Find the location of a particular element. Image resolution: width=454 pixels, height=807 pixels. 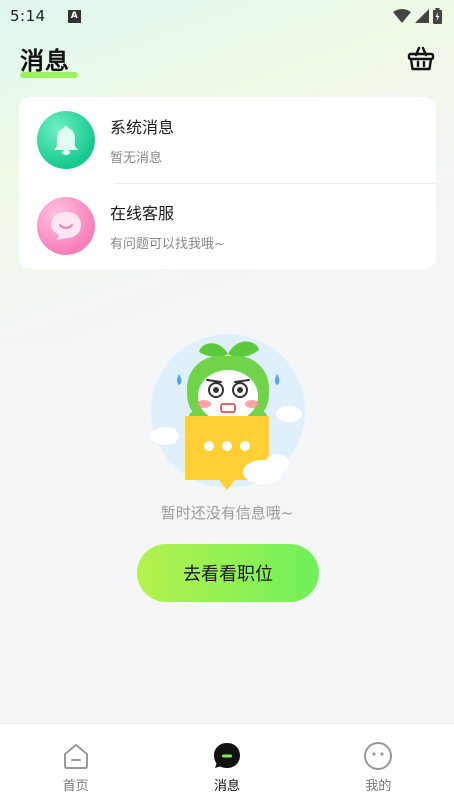

list-item-online-service: 在线客服 有问题可以找我哦~ is located at coordinates (227, 226).